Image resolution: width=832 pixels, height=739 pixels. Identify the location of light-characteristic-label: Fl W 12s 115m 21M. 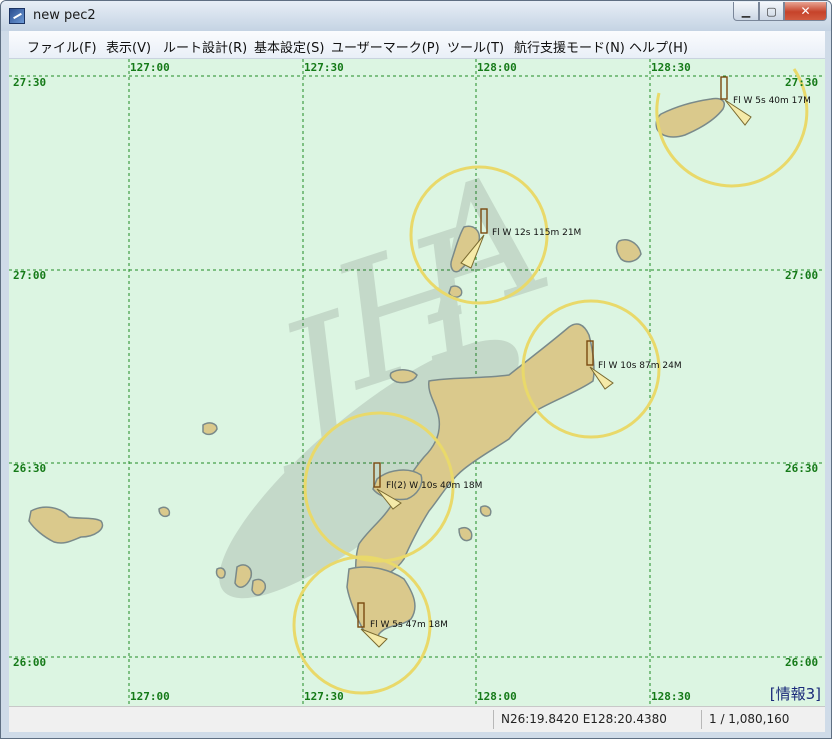
(537, 233).